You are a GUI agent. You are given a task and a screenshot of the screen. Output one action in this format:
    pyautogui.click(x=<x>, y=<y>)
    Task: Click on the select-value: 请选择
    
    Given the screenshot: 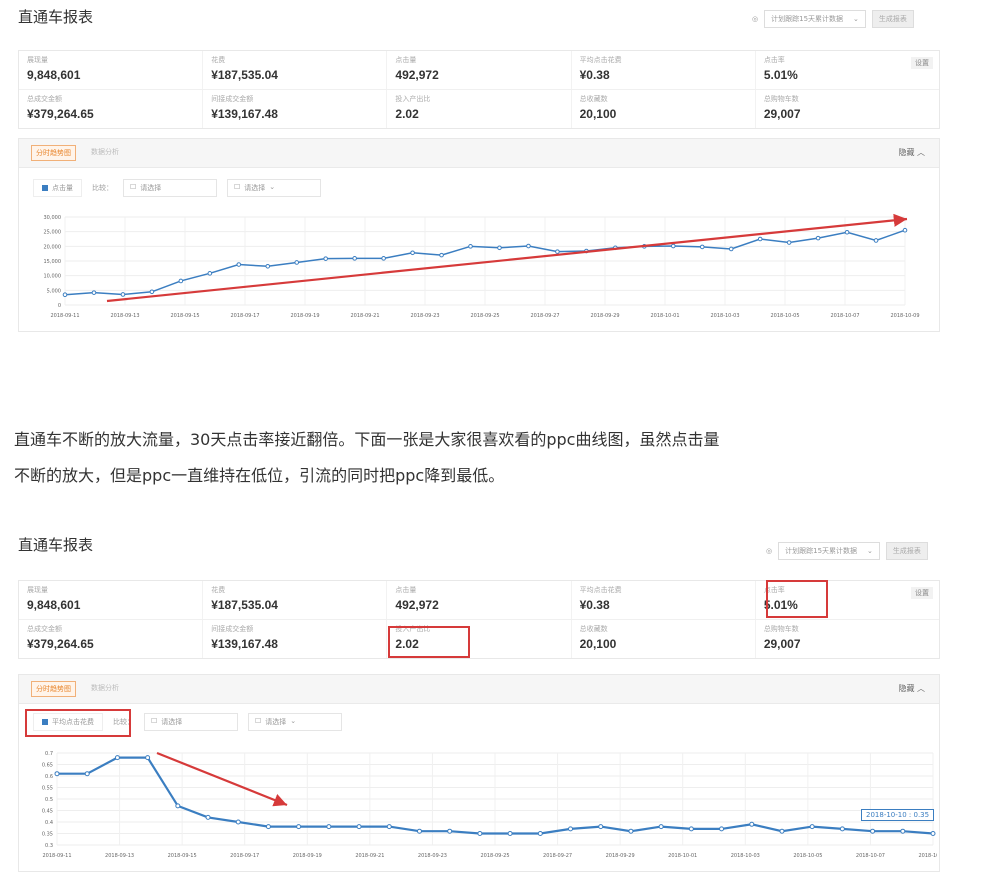 What is the action you would take?
    pyautogui.click(x=172, y=722)
    